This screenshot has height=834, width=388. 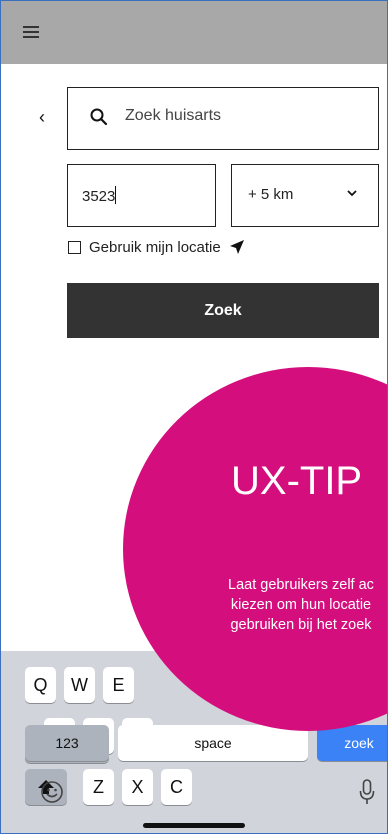 What do you see at coordinates (236, 247) in the screenshot?
I see `navigation-arrow-icon` at bounding box center [236, 247].